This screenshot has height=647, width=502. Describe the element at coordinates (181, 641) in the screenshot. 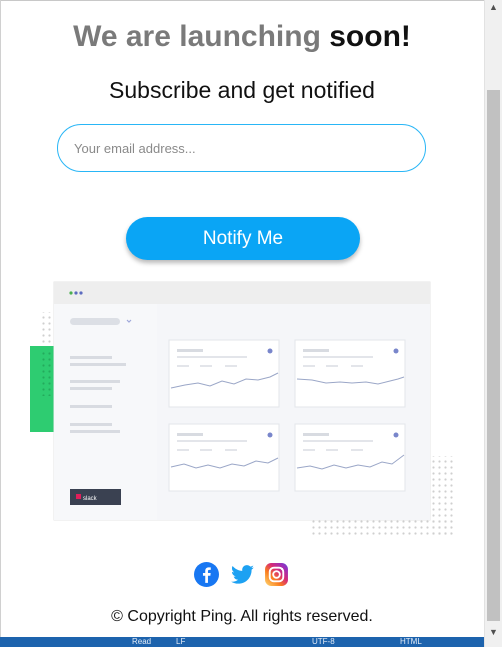

I see `status-line-ending: LF` at that location.